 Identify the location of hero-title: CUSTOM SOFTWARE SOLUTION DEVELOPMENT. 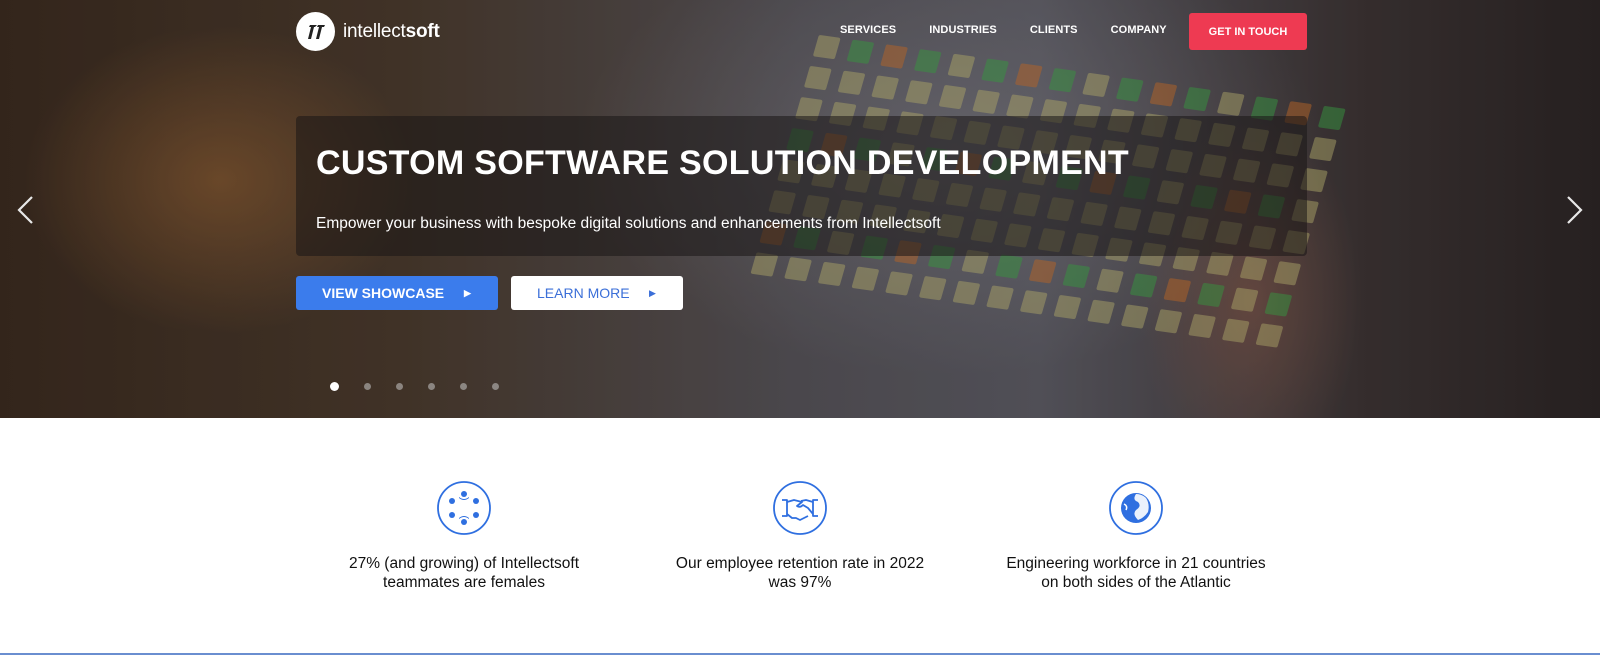
(722, 163).